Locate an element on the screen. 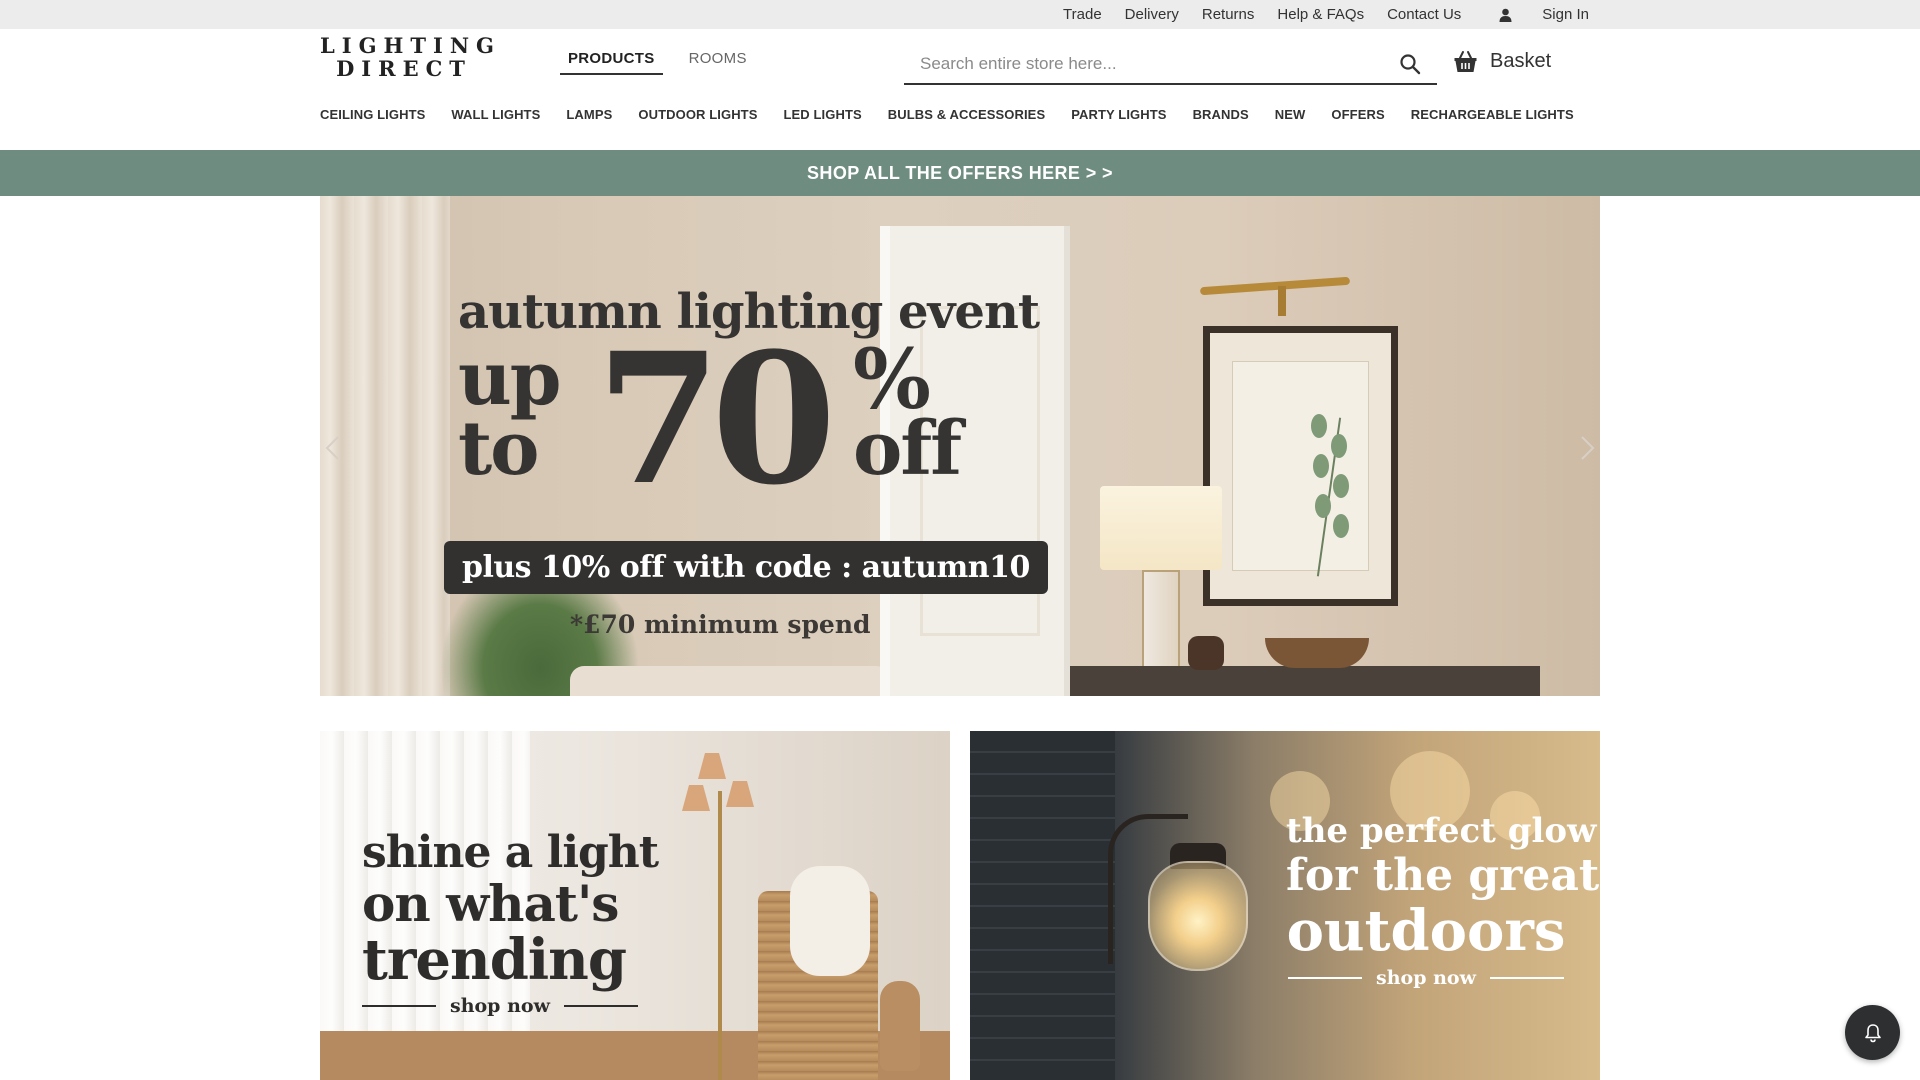 Image resolution: width=1920 pixels, height=1080 pixels. user-icon is located at coordinates (1505, 15).